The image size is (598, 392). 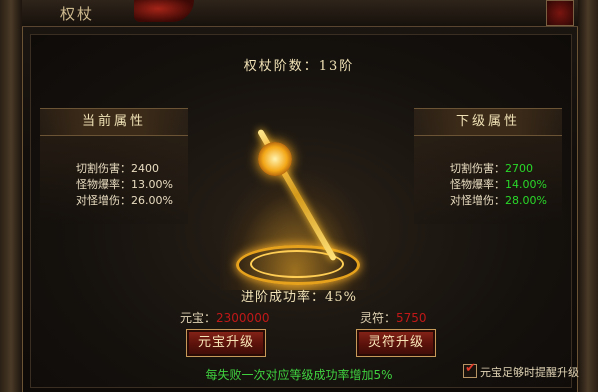 I want to click on current-attributes-heading: 当前属性, so click(x=114, y=122).